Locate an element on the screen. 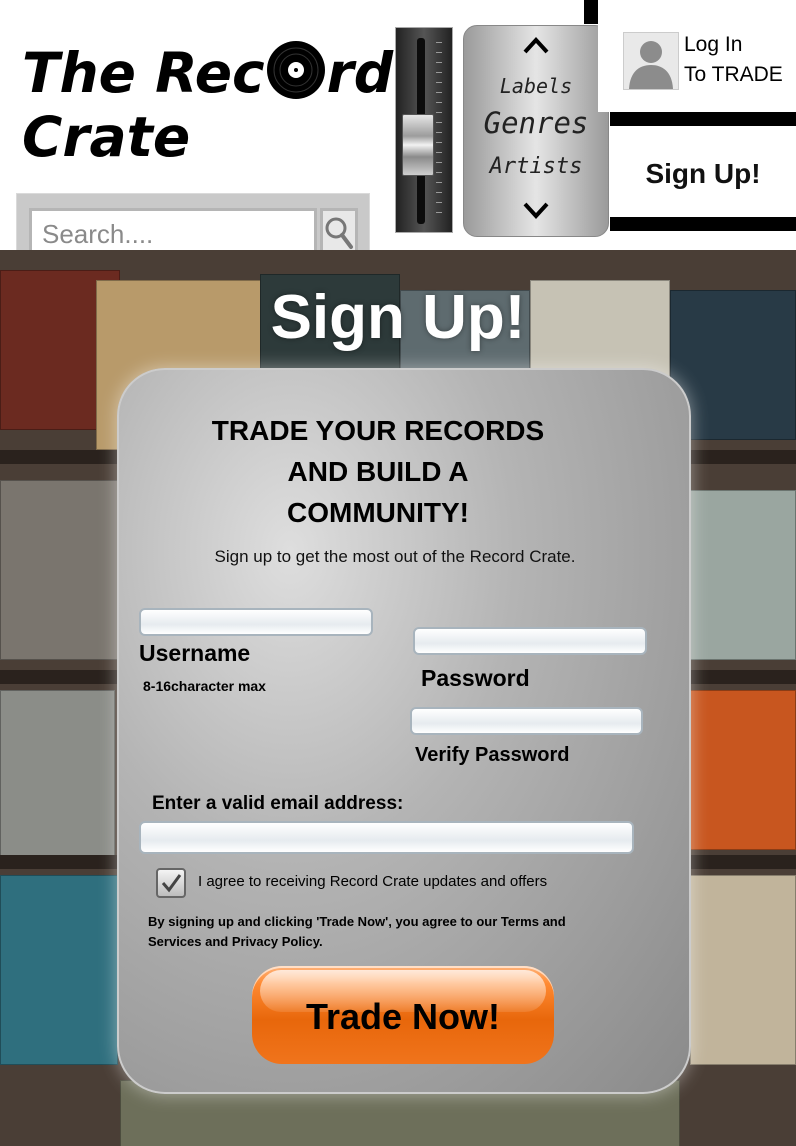 The height and width of the screenshot is (1146, 796). headline-line: TRADE YOUR RECORDS is located at coordinates (378, 430).